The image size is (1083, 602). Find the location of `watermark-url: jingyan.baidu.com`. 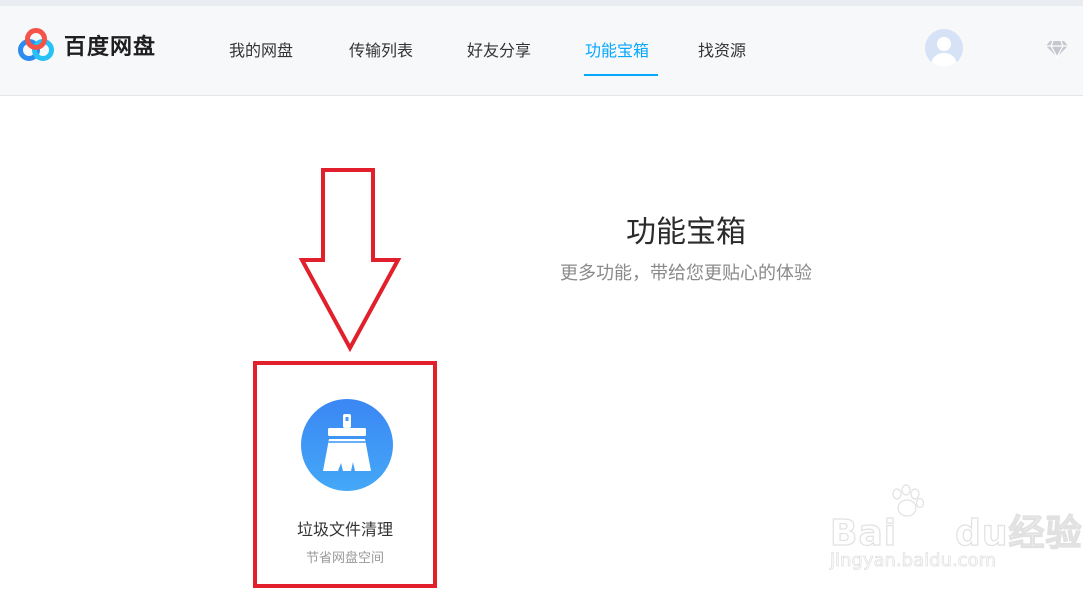

watermark-url: jingyan.baidu.com is located at coordinates (913, 561).